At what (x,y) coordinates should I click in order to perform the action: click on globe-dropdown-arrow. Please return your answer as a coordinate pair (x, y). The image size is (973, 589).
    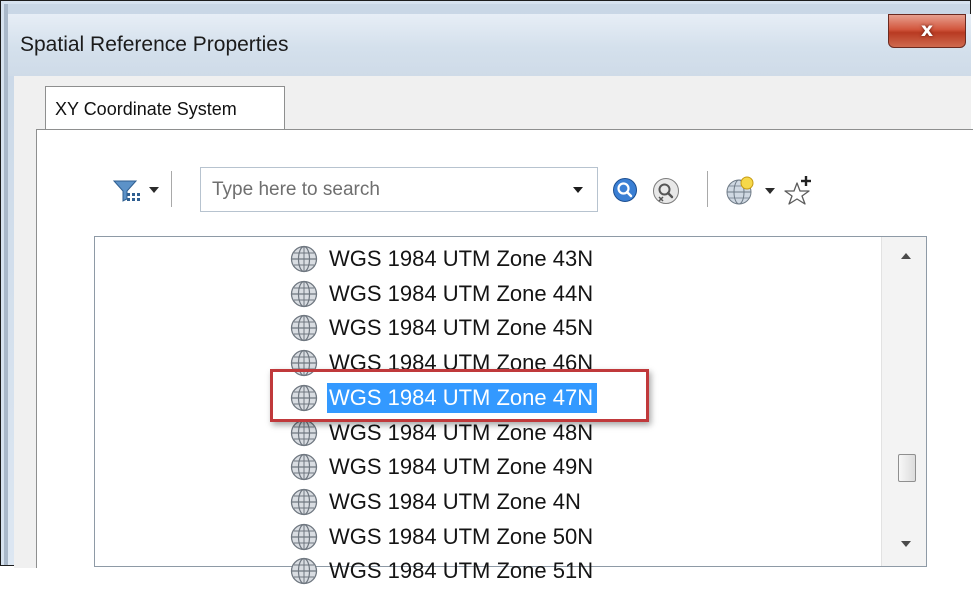
    Looking at the image, I should click on (770, 191).